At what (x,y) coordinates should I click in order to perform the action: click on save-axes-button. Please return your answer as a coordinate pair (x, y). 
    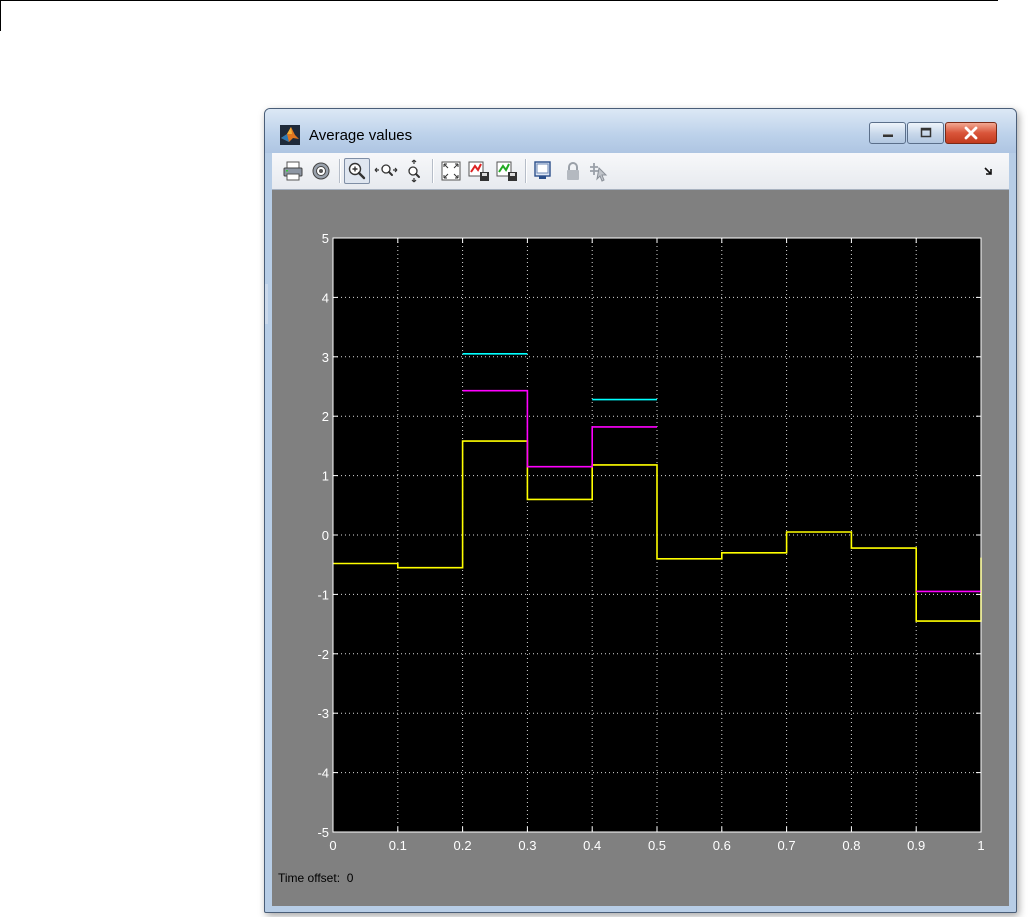
    Looking at the image, I should click on (479, 171).